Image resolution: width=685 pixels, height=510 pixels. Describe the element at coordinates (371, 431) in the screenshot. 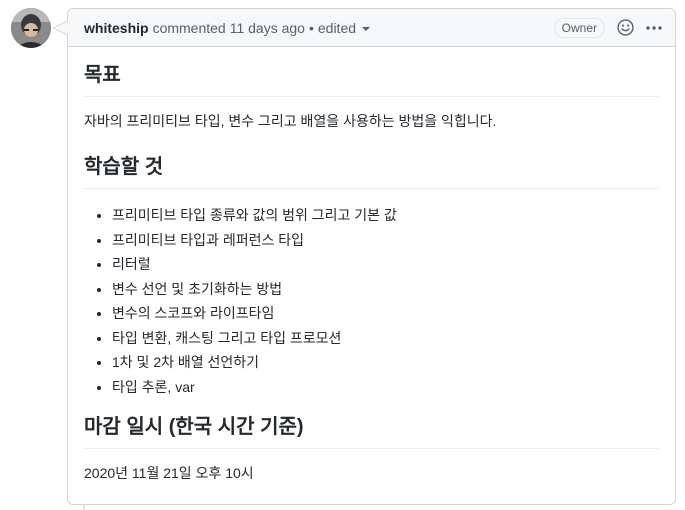

I see `deadline-heading: 마감 일시 (한국 시간 기준)` at that location.